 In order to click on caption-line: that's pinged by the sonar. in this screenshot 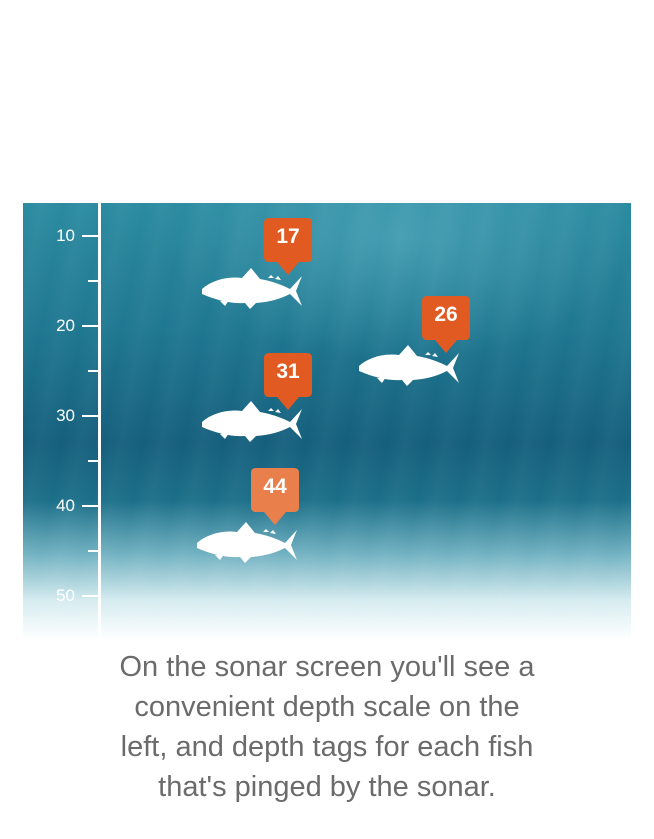, I will do `click(327, 787)`.